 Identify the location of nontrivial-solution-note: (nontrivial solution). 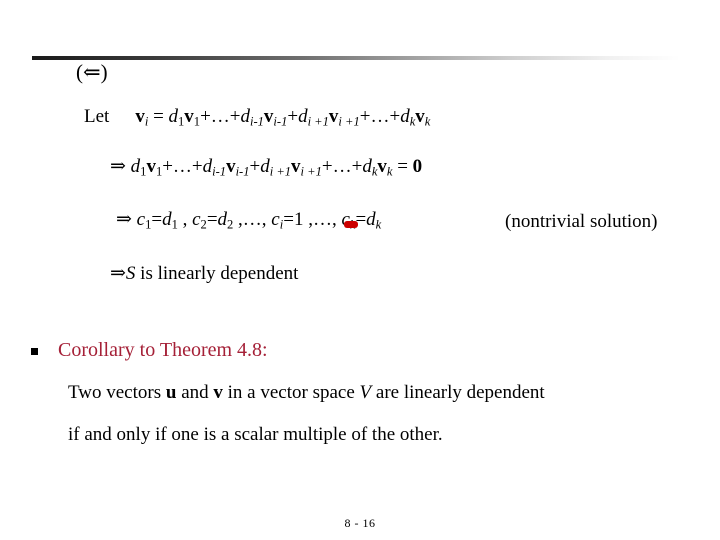
(581, 221).